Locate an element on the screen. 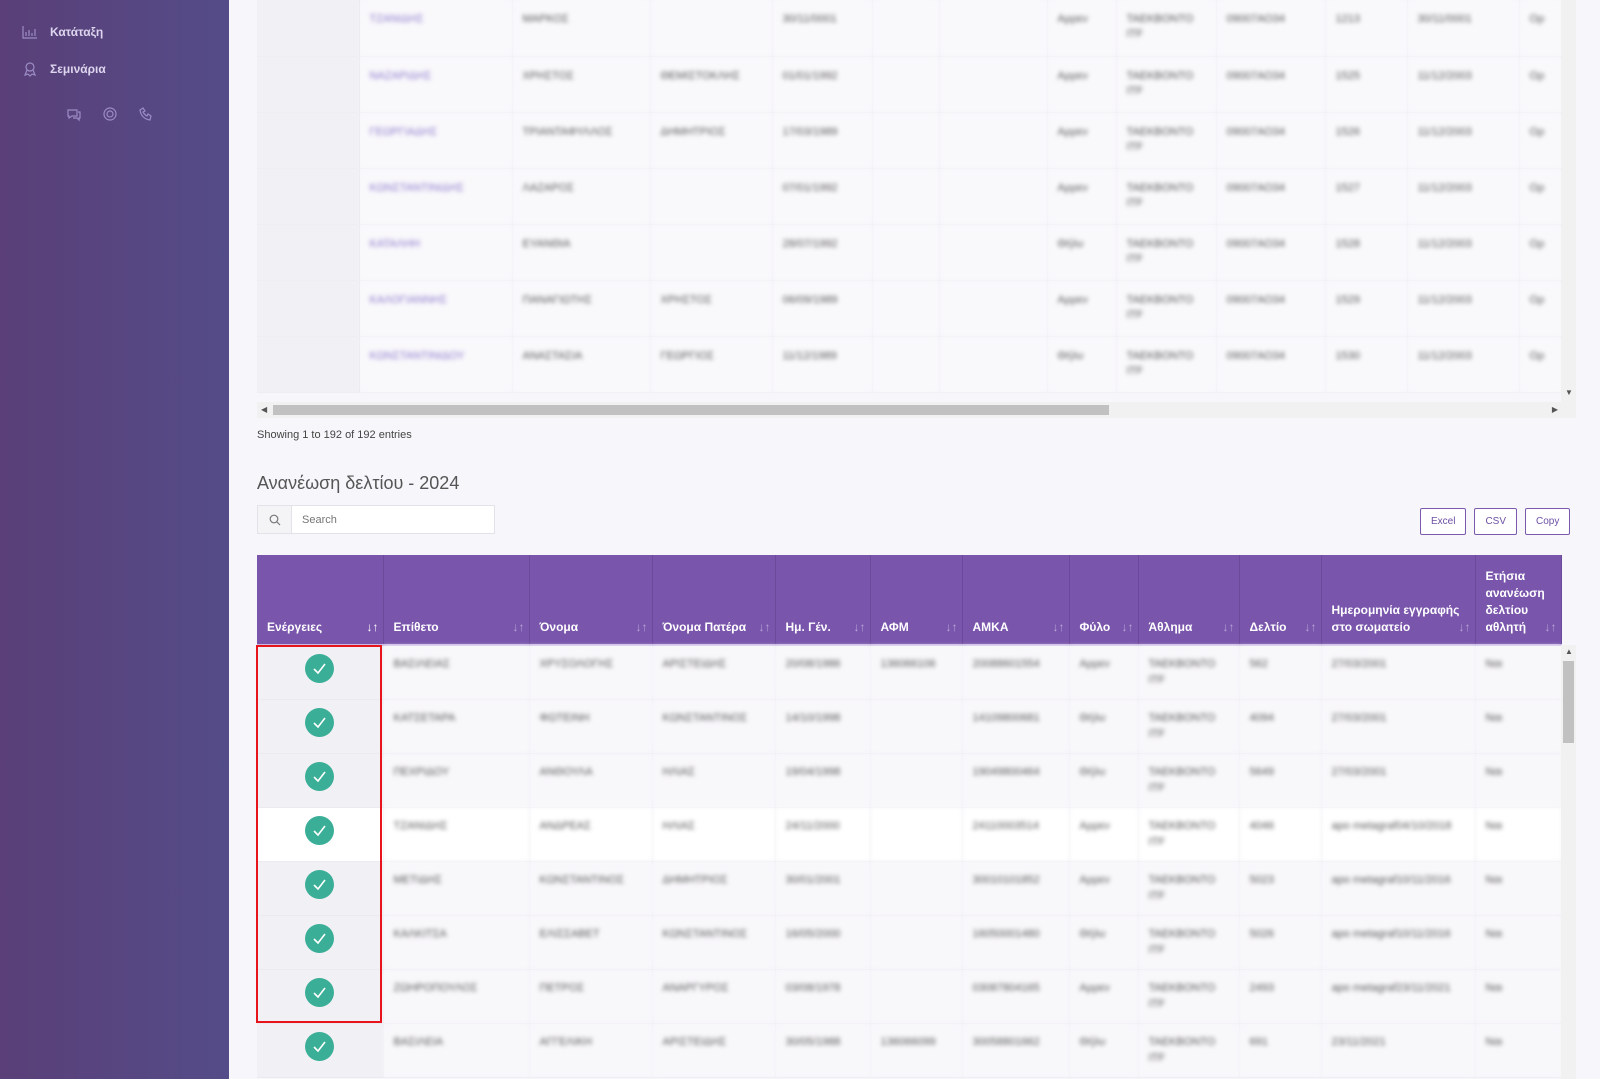 This screenshot has height=1079, width=1600. column-header: Ετήσια ανανέωση δελτίου αθλητή ↓↑ is located at coordinates (1518, 600).